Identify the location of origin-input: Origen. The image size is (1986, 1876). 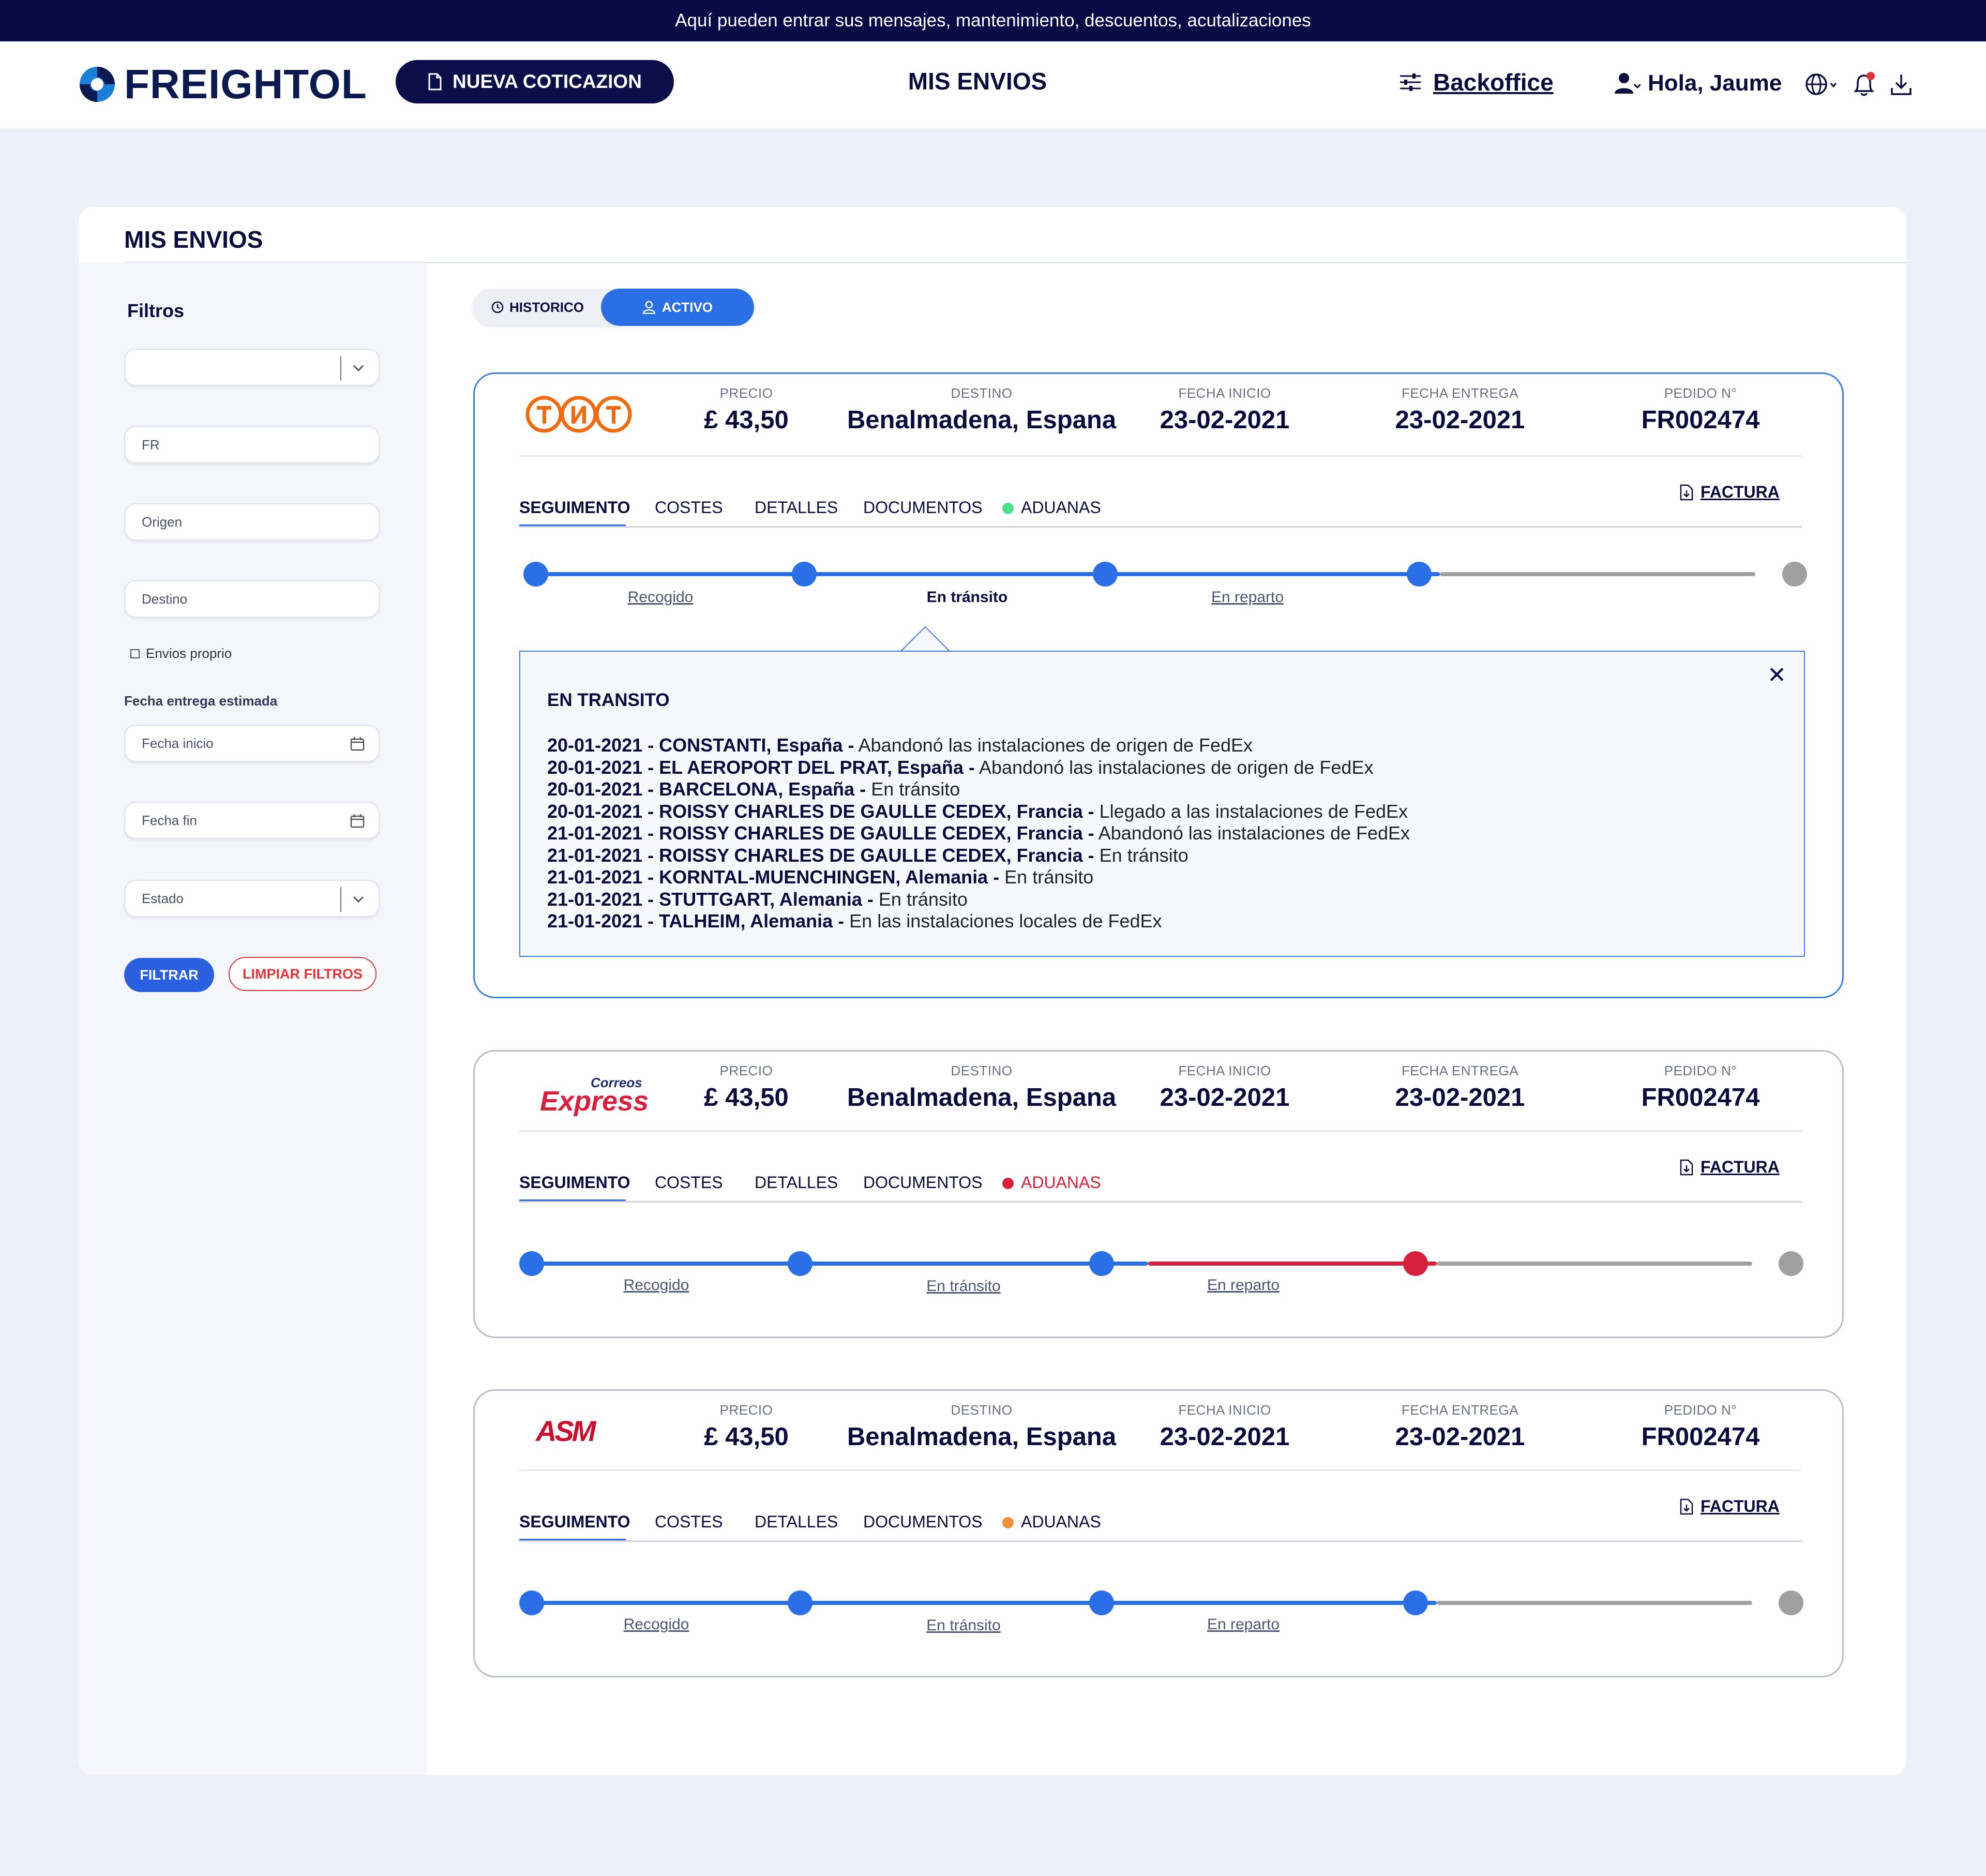
(252, 522).